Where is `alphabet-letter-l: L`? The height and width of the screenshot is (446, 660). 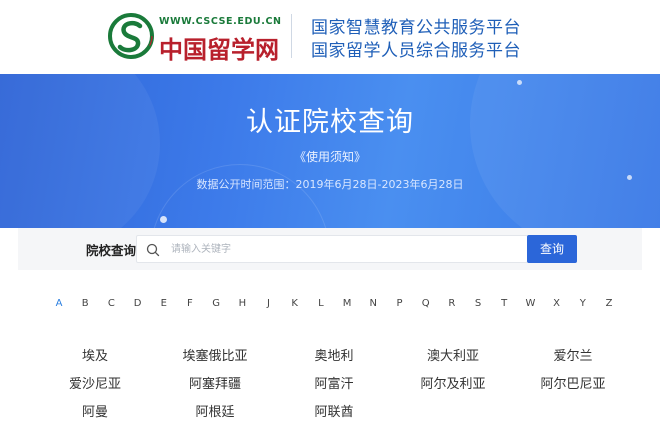
alphabet-letter-l: L is located at coordinates (321, 303).